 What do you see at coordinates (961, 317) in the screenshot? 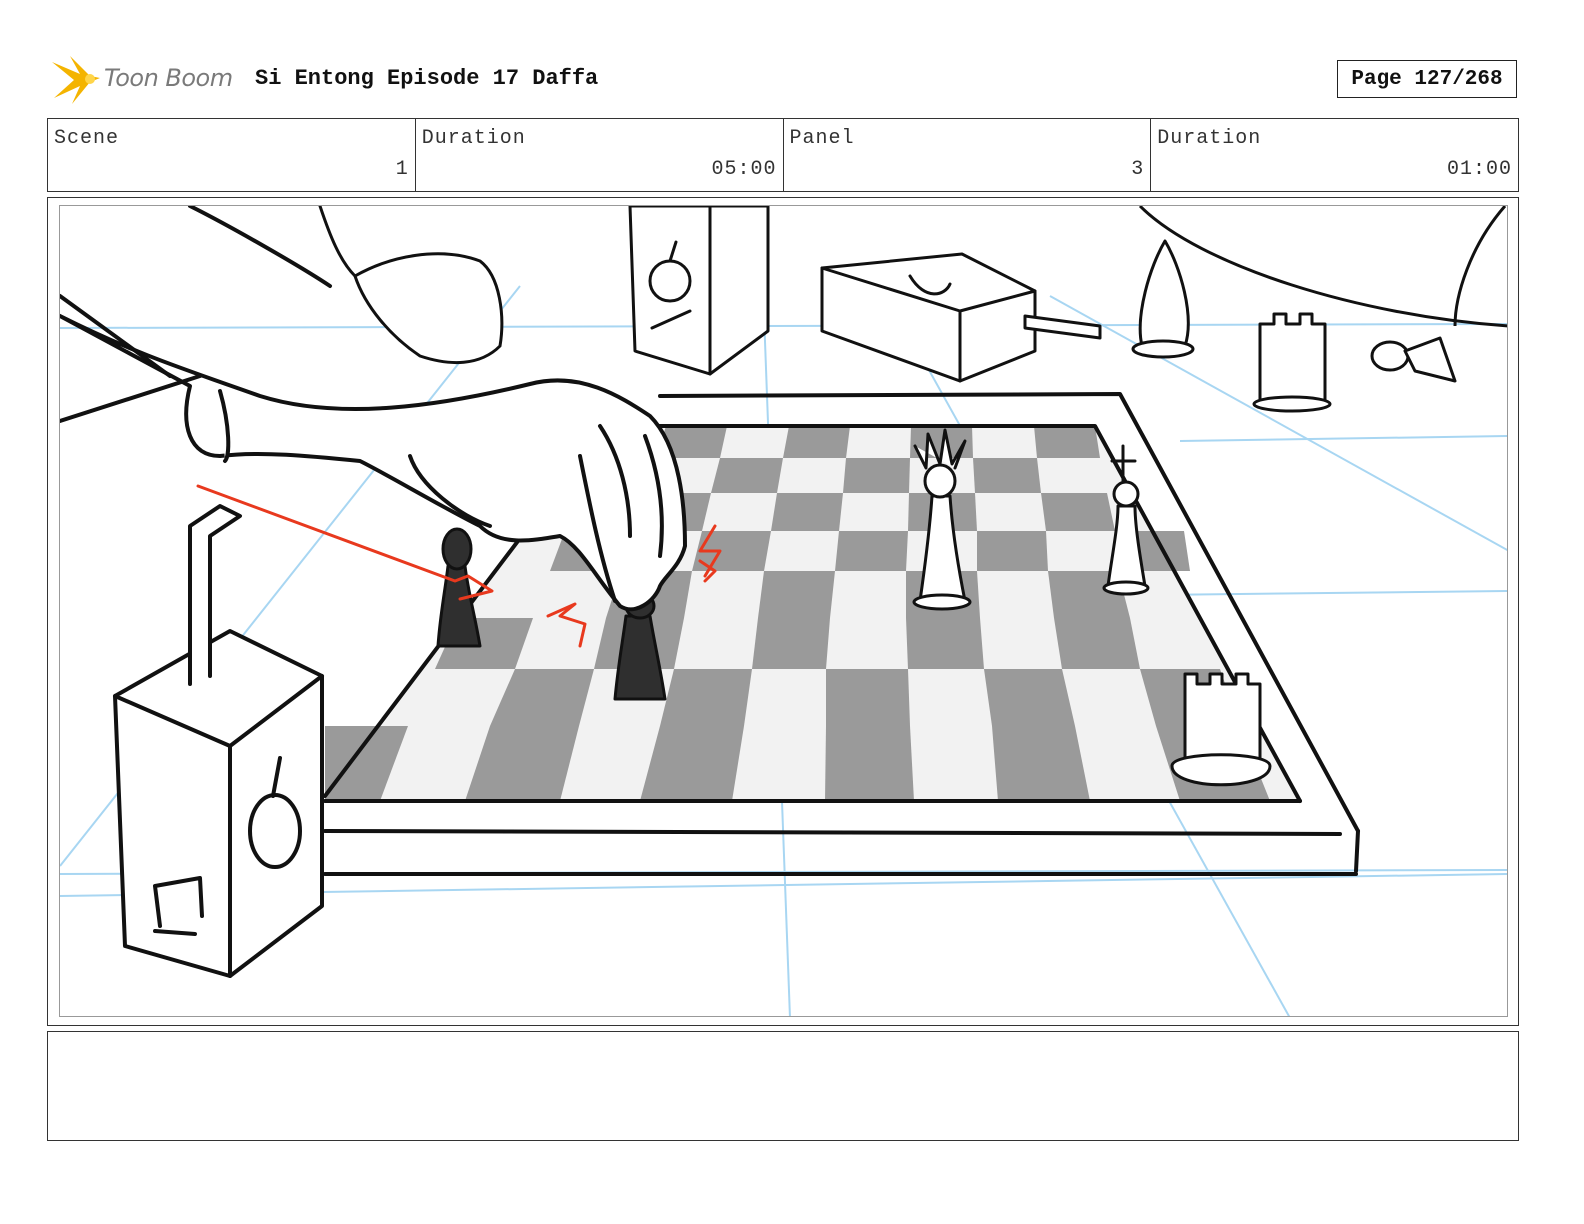
I see `tissue-box` at bounding box center [961, 317].